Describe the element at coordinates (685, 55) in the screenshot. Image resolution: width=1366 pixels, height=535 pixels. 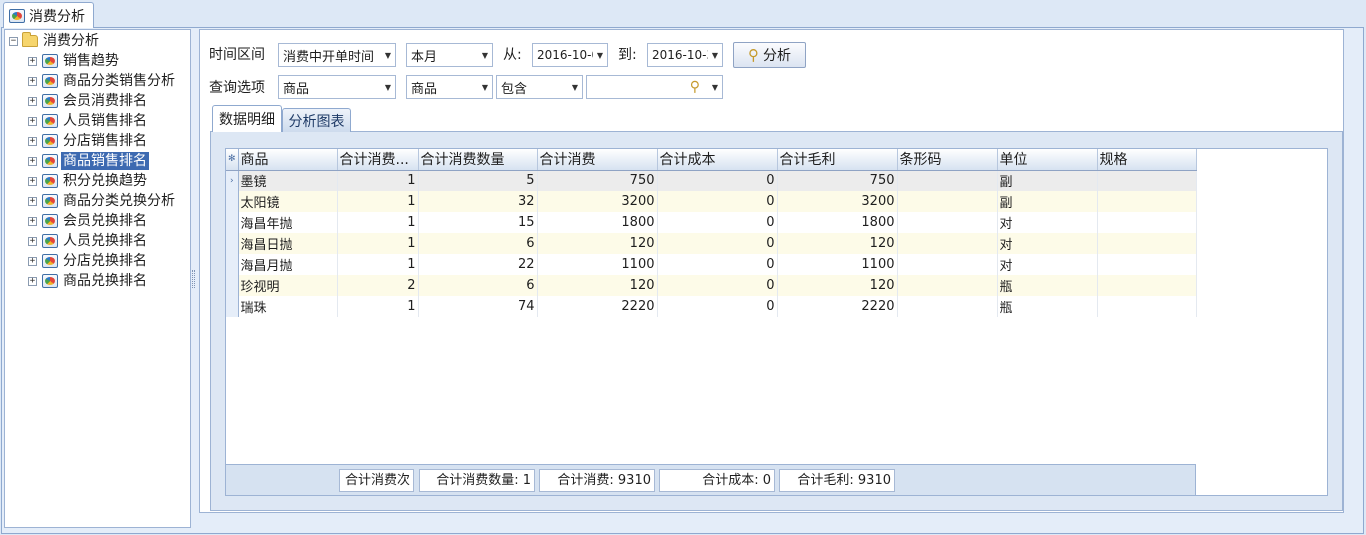
I see `to-date-picker: 2016-10-31 ▼` at that location.